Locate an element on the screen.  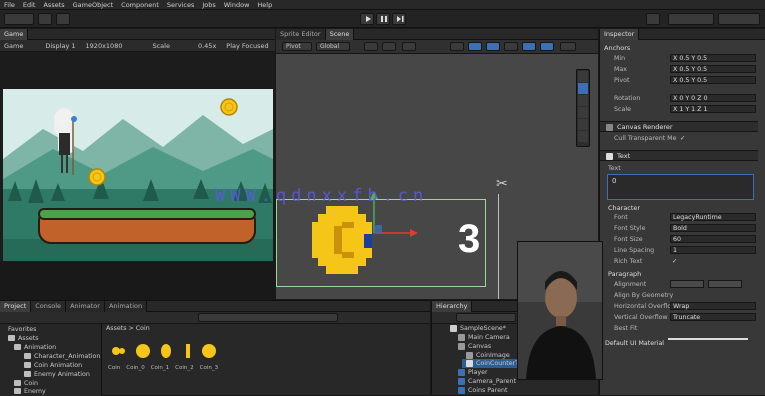
canvas-edge-line is located at coordinates (498, 246).